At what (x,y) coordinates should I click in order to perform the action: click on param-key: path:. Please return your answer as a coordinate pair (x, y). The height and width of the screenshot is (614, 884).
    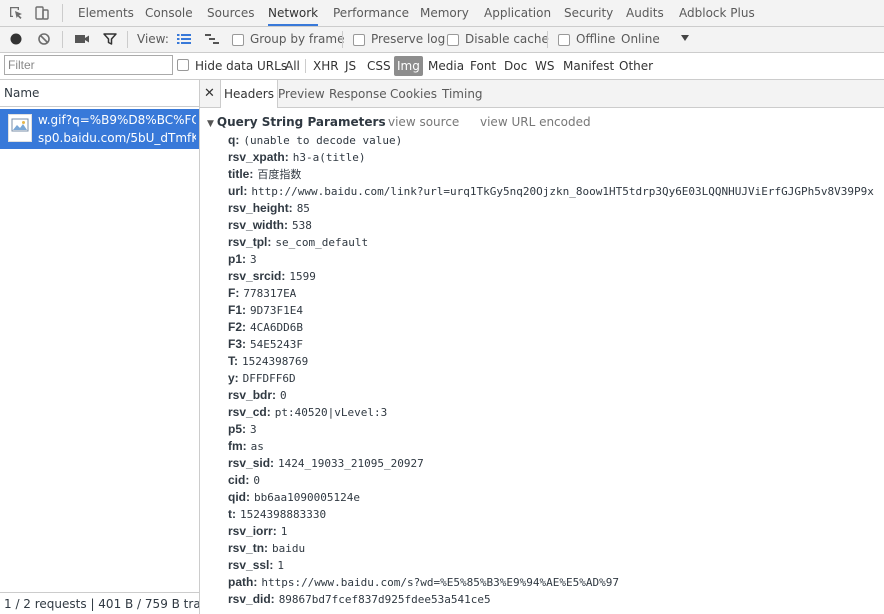
    Looking at the image, I should click on (243, 582).